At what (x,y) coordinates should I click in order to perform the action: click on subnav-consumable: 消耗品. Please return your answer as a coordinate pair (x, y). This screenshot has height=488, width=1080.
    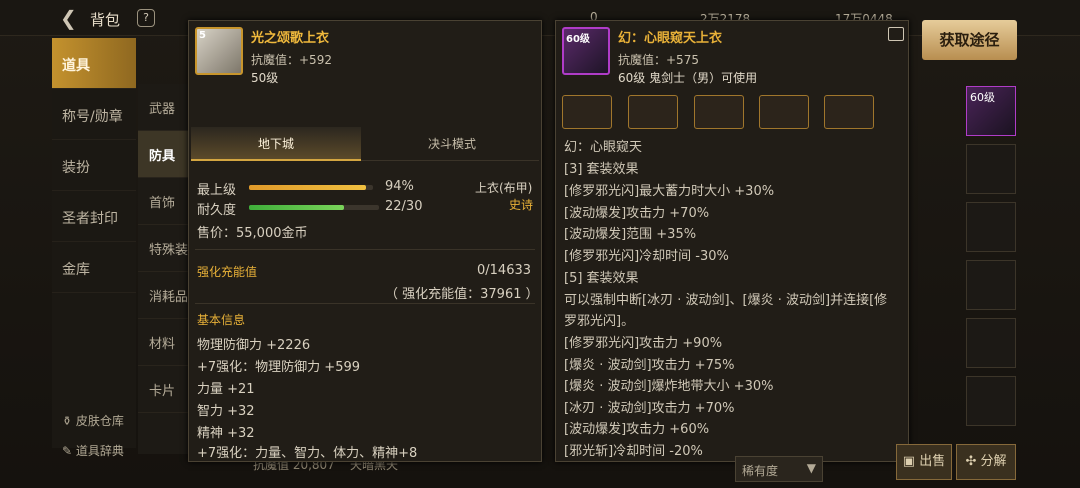
    Looking at the image, I should click on (164, 295).